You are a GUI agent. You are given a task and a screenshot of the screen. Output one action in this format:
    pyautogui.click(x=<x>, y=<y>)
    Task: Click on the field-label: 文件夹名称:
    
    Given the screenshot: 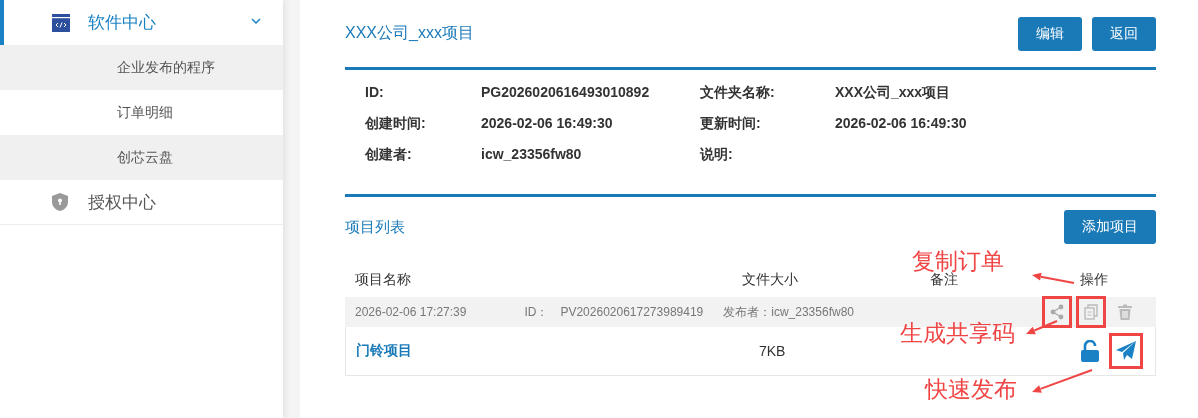 What is the action you would take?
    pyautogui.click(x=738, y=92)
    